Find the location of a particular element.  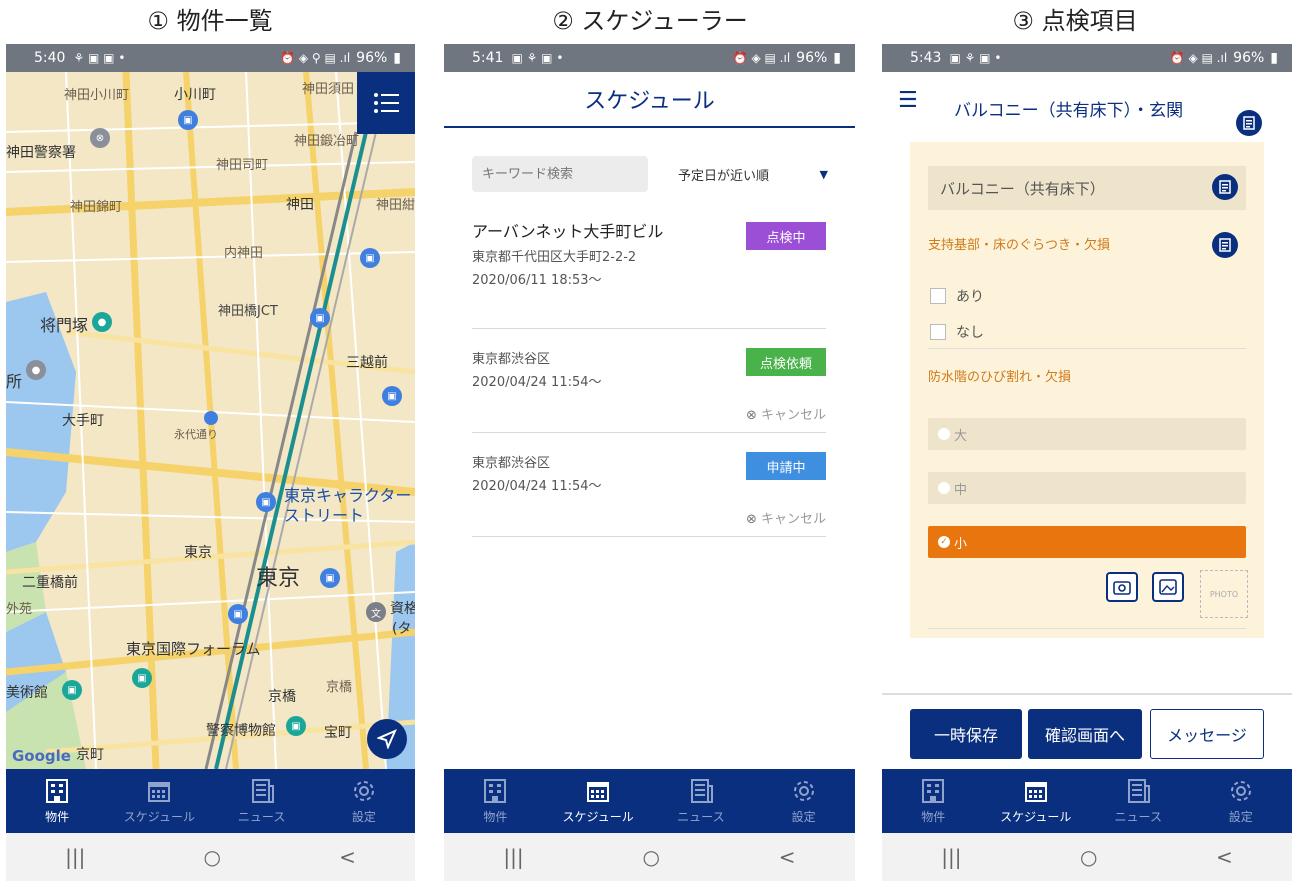

map-label: 神田須田 is located at coordinates (328, 89).